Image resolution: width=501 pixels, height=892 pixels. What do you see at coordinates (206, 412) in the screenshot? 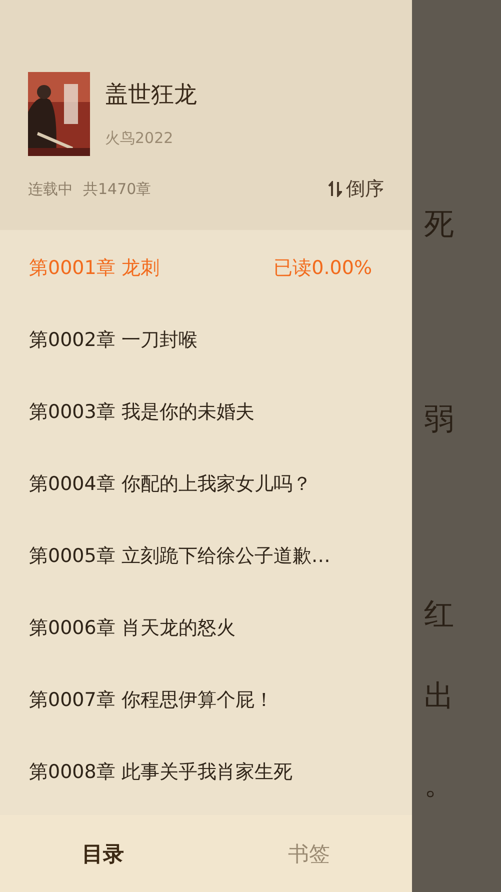
I see `chapter-item: 第0003章 我是你的未婚夫` at bounding box center [206, 412].